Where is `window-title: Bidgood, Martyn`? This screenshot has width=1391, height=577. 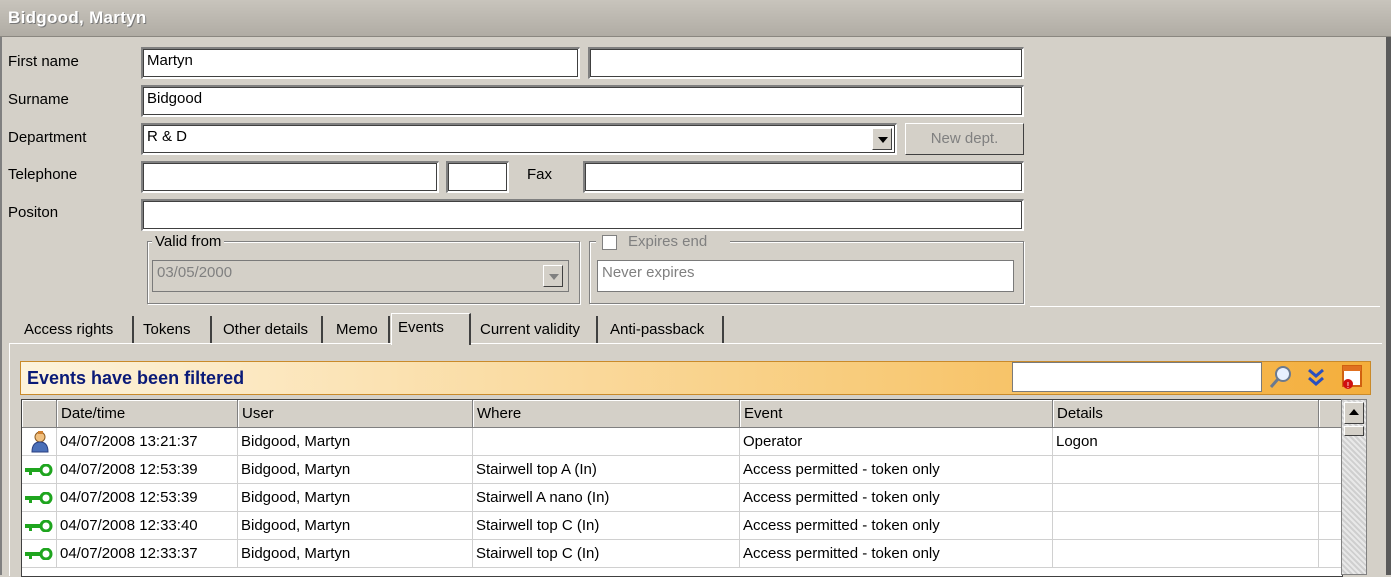 window-title: Bidgood, Martyn is located at coordinates (77, 17).